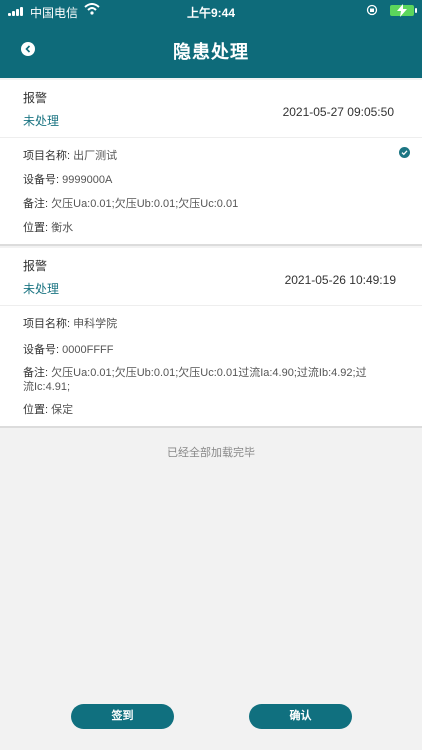 This screenshot has width=422, height=750. Describe the element at coordinates (88, 350) in the screenshot. I see `device-value: 0000FFFF` at that location.